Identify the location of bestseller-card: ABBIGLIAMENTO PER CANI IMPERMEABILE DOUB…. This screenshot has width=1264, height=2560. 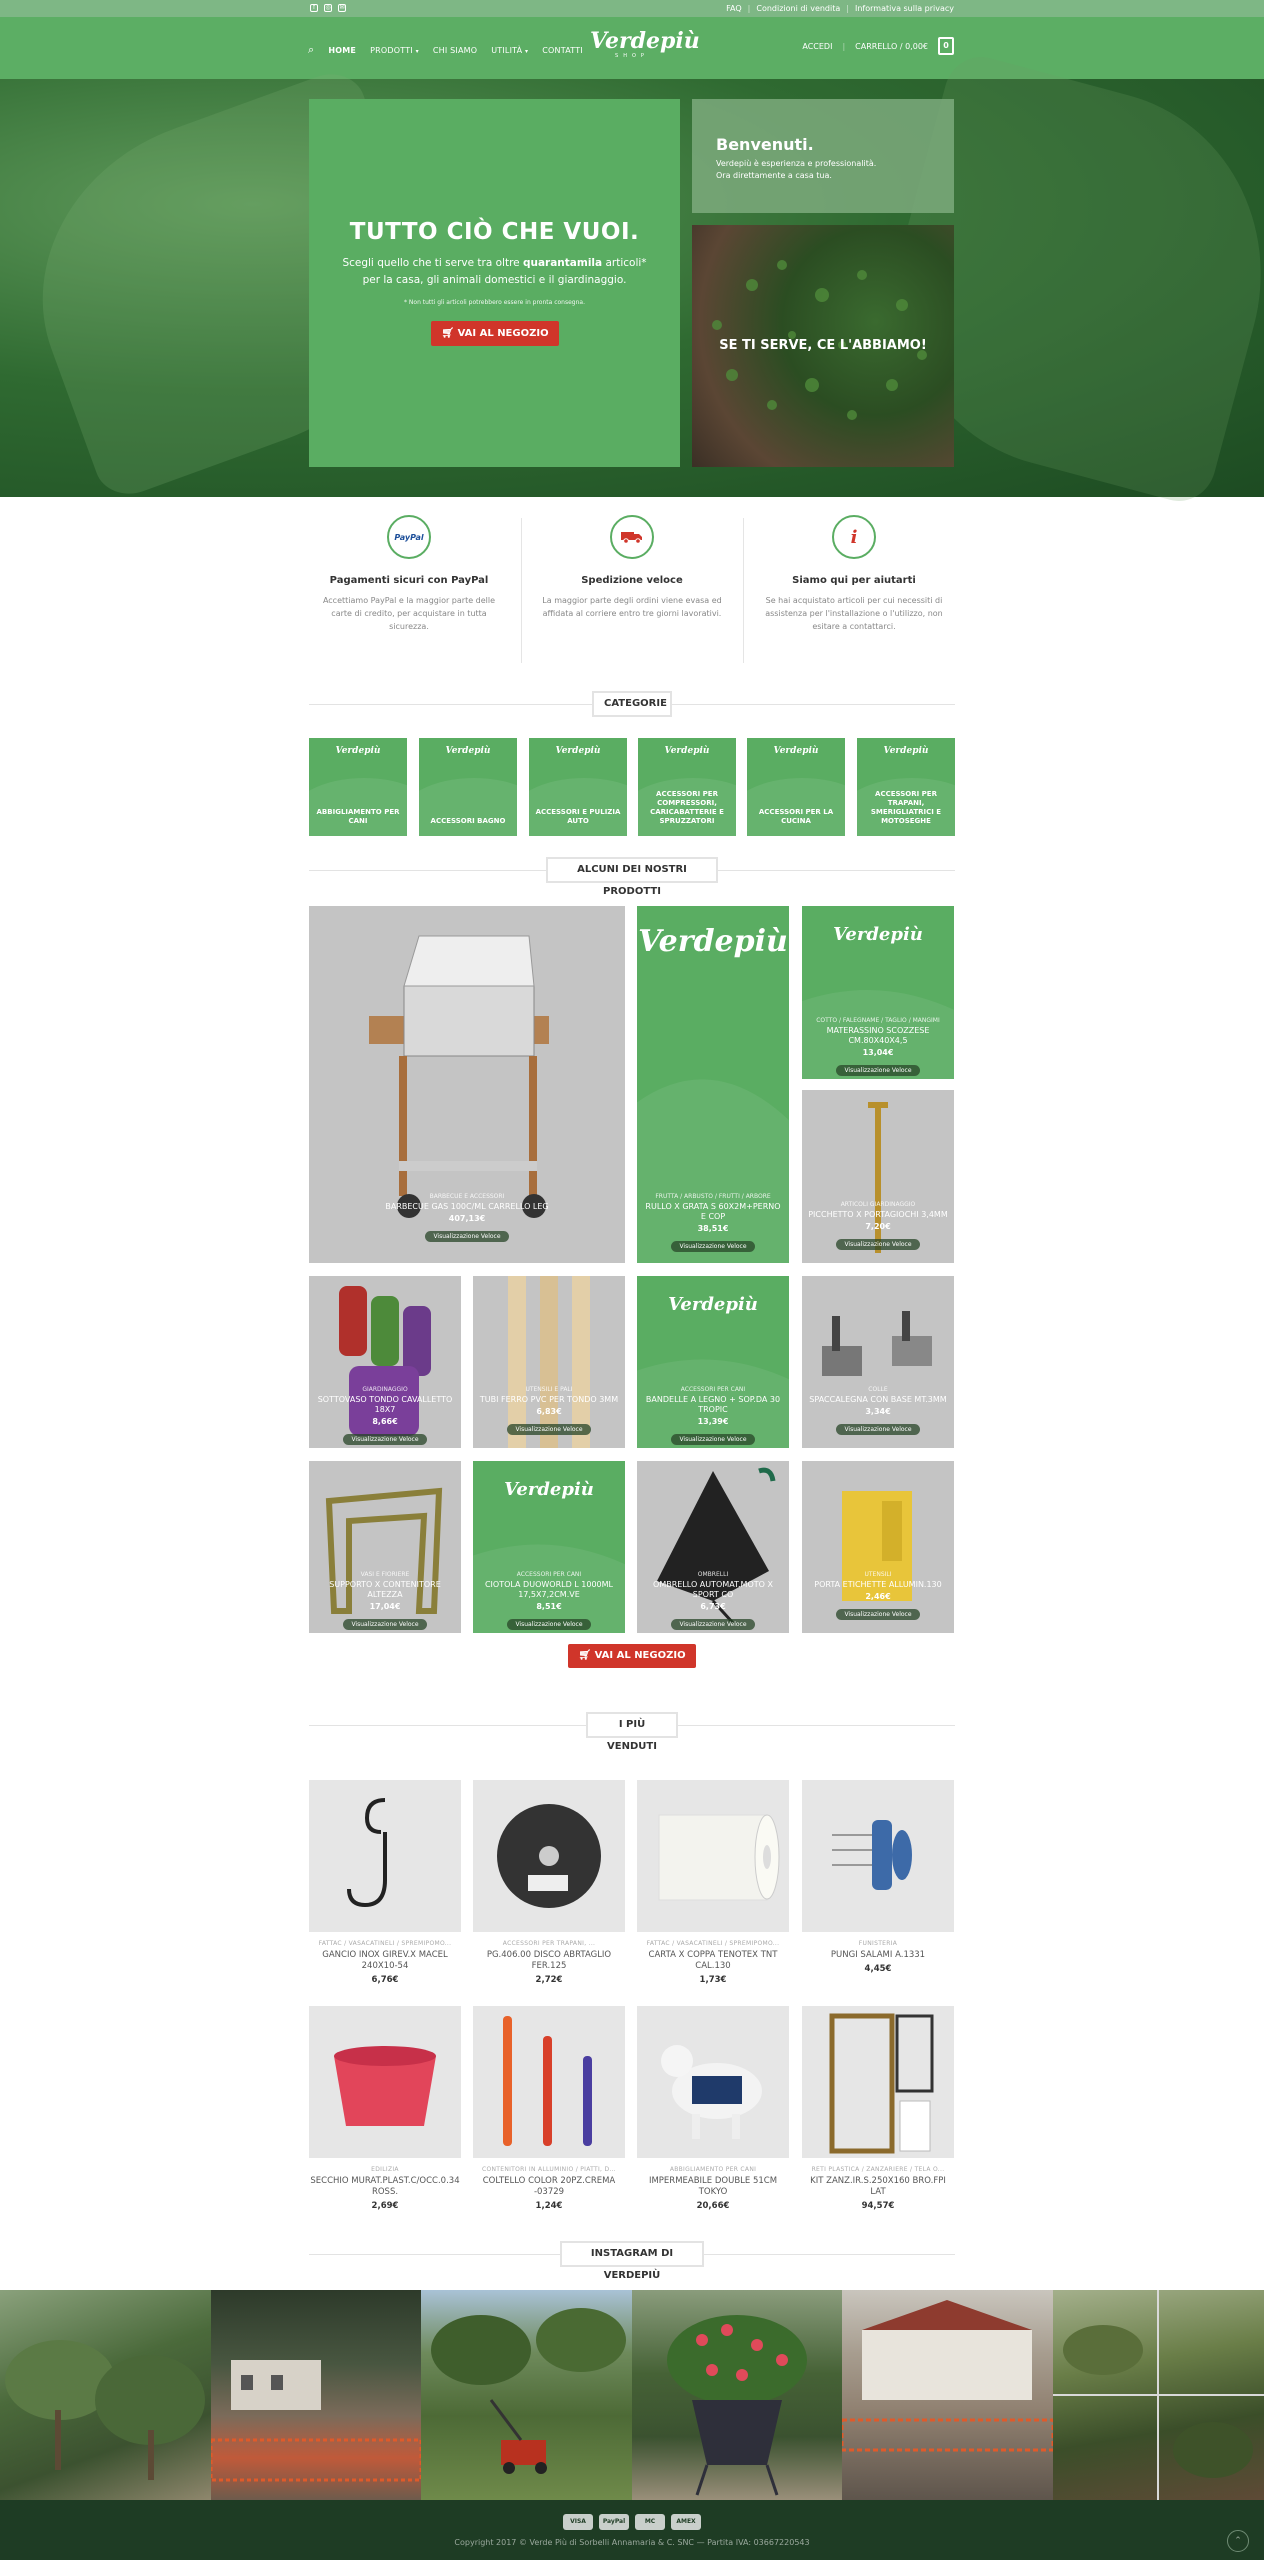
(713, 2108).